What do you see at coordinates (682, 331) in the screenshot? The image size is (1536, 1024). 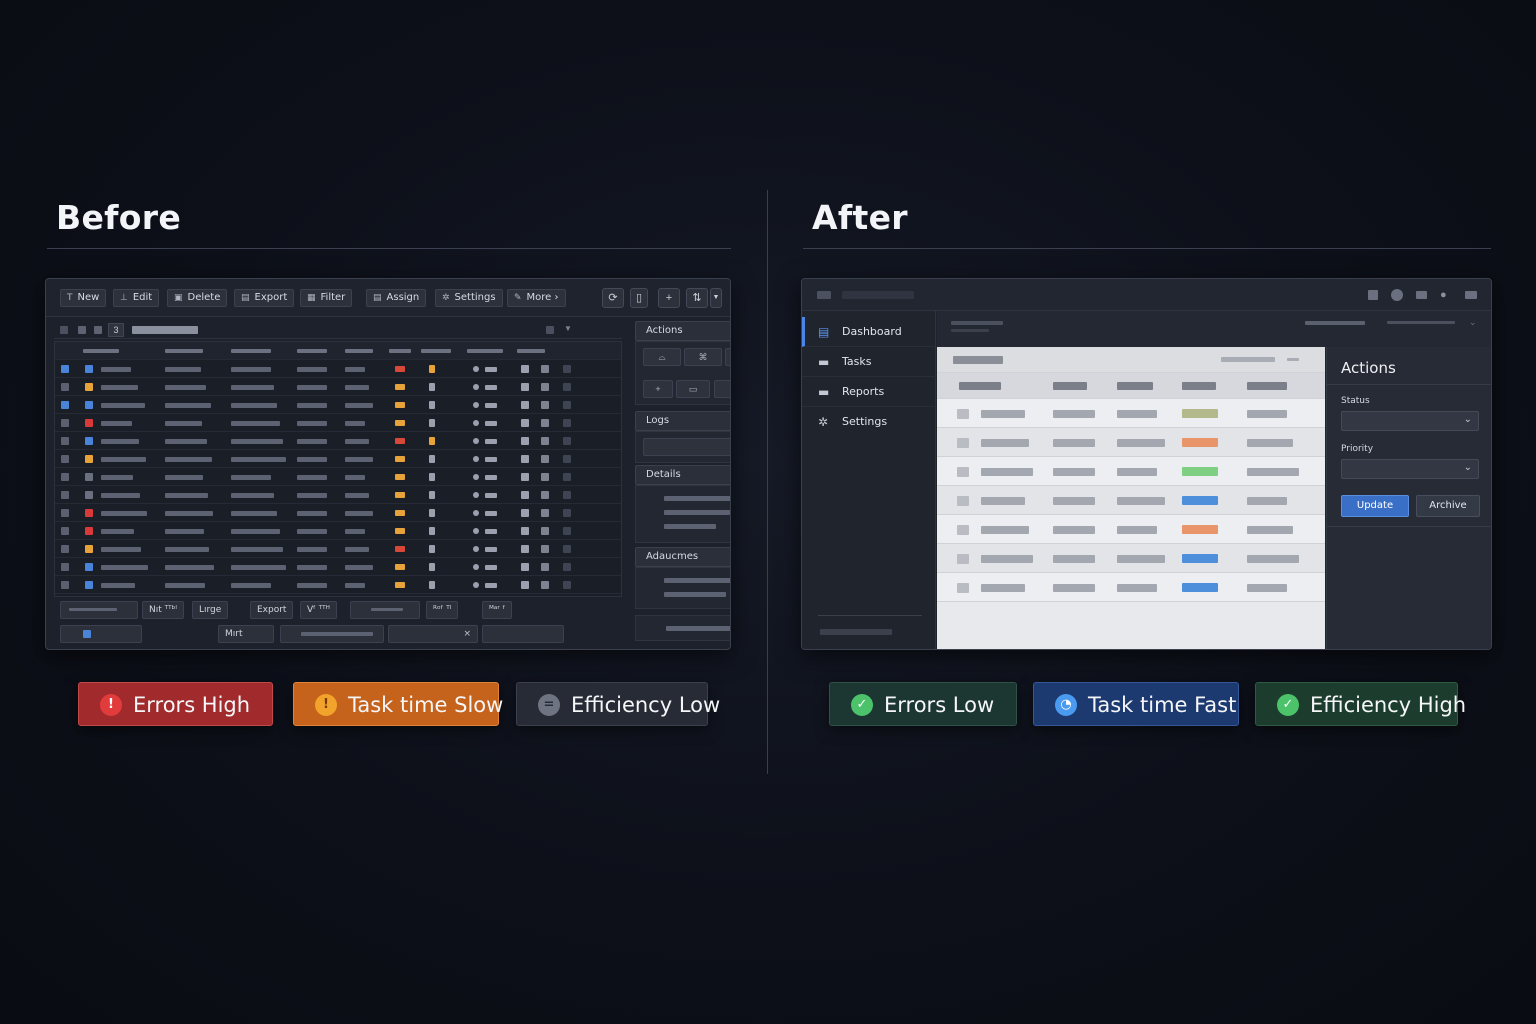 I see `actions-panel-header: Actions▼` at bounding box center [682, 331].